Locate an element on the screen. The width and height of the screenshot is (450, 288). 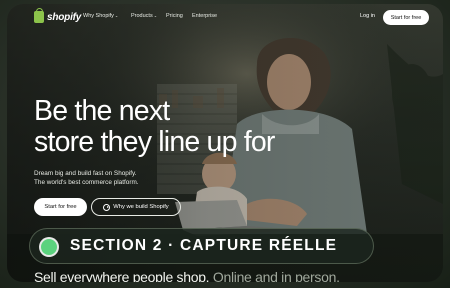
headline-line-2: store they line up for is located at coordinates (154, 142).